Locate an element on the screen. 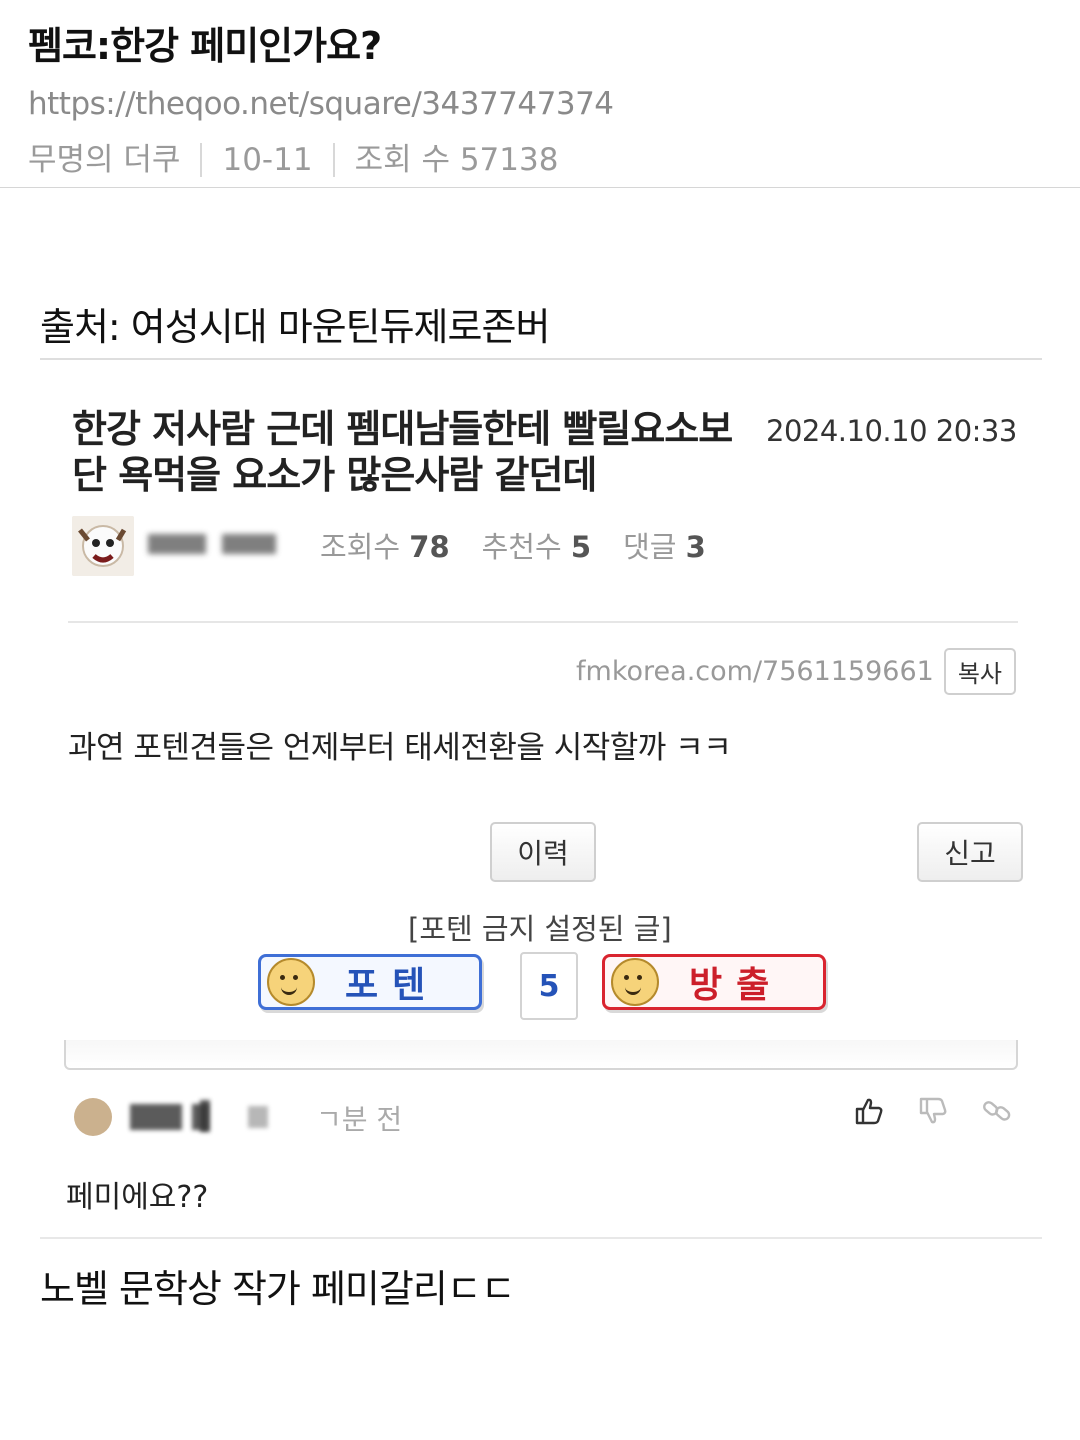 The image size is (1080, 1440). view-count: 조회 수 57138 is located at coordinates (456, 160).